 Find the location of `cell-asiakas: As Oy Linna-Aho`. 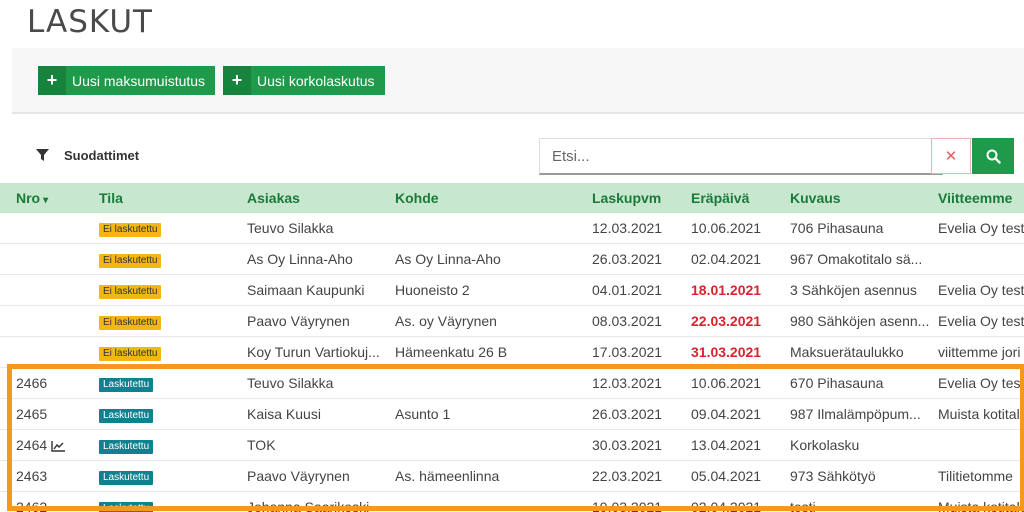

cell-asiakas: As Oy Linna-Aho is located at coordinates (321, 259).